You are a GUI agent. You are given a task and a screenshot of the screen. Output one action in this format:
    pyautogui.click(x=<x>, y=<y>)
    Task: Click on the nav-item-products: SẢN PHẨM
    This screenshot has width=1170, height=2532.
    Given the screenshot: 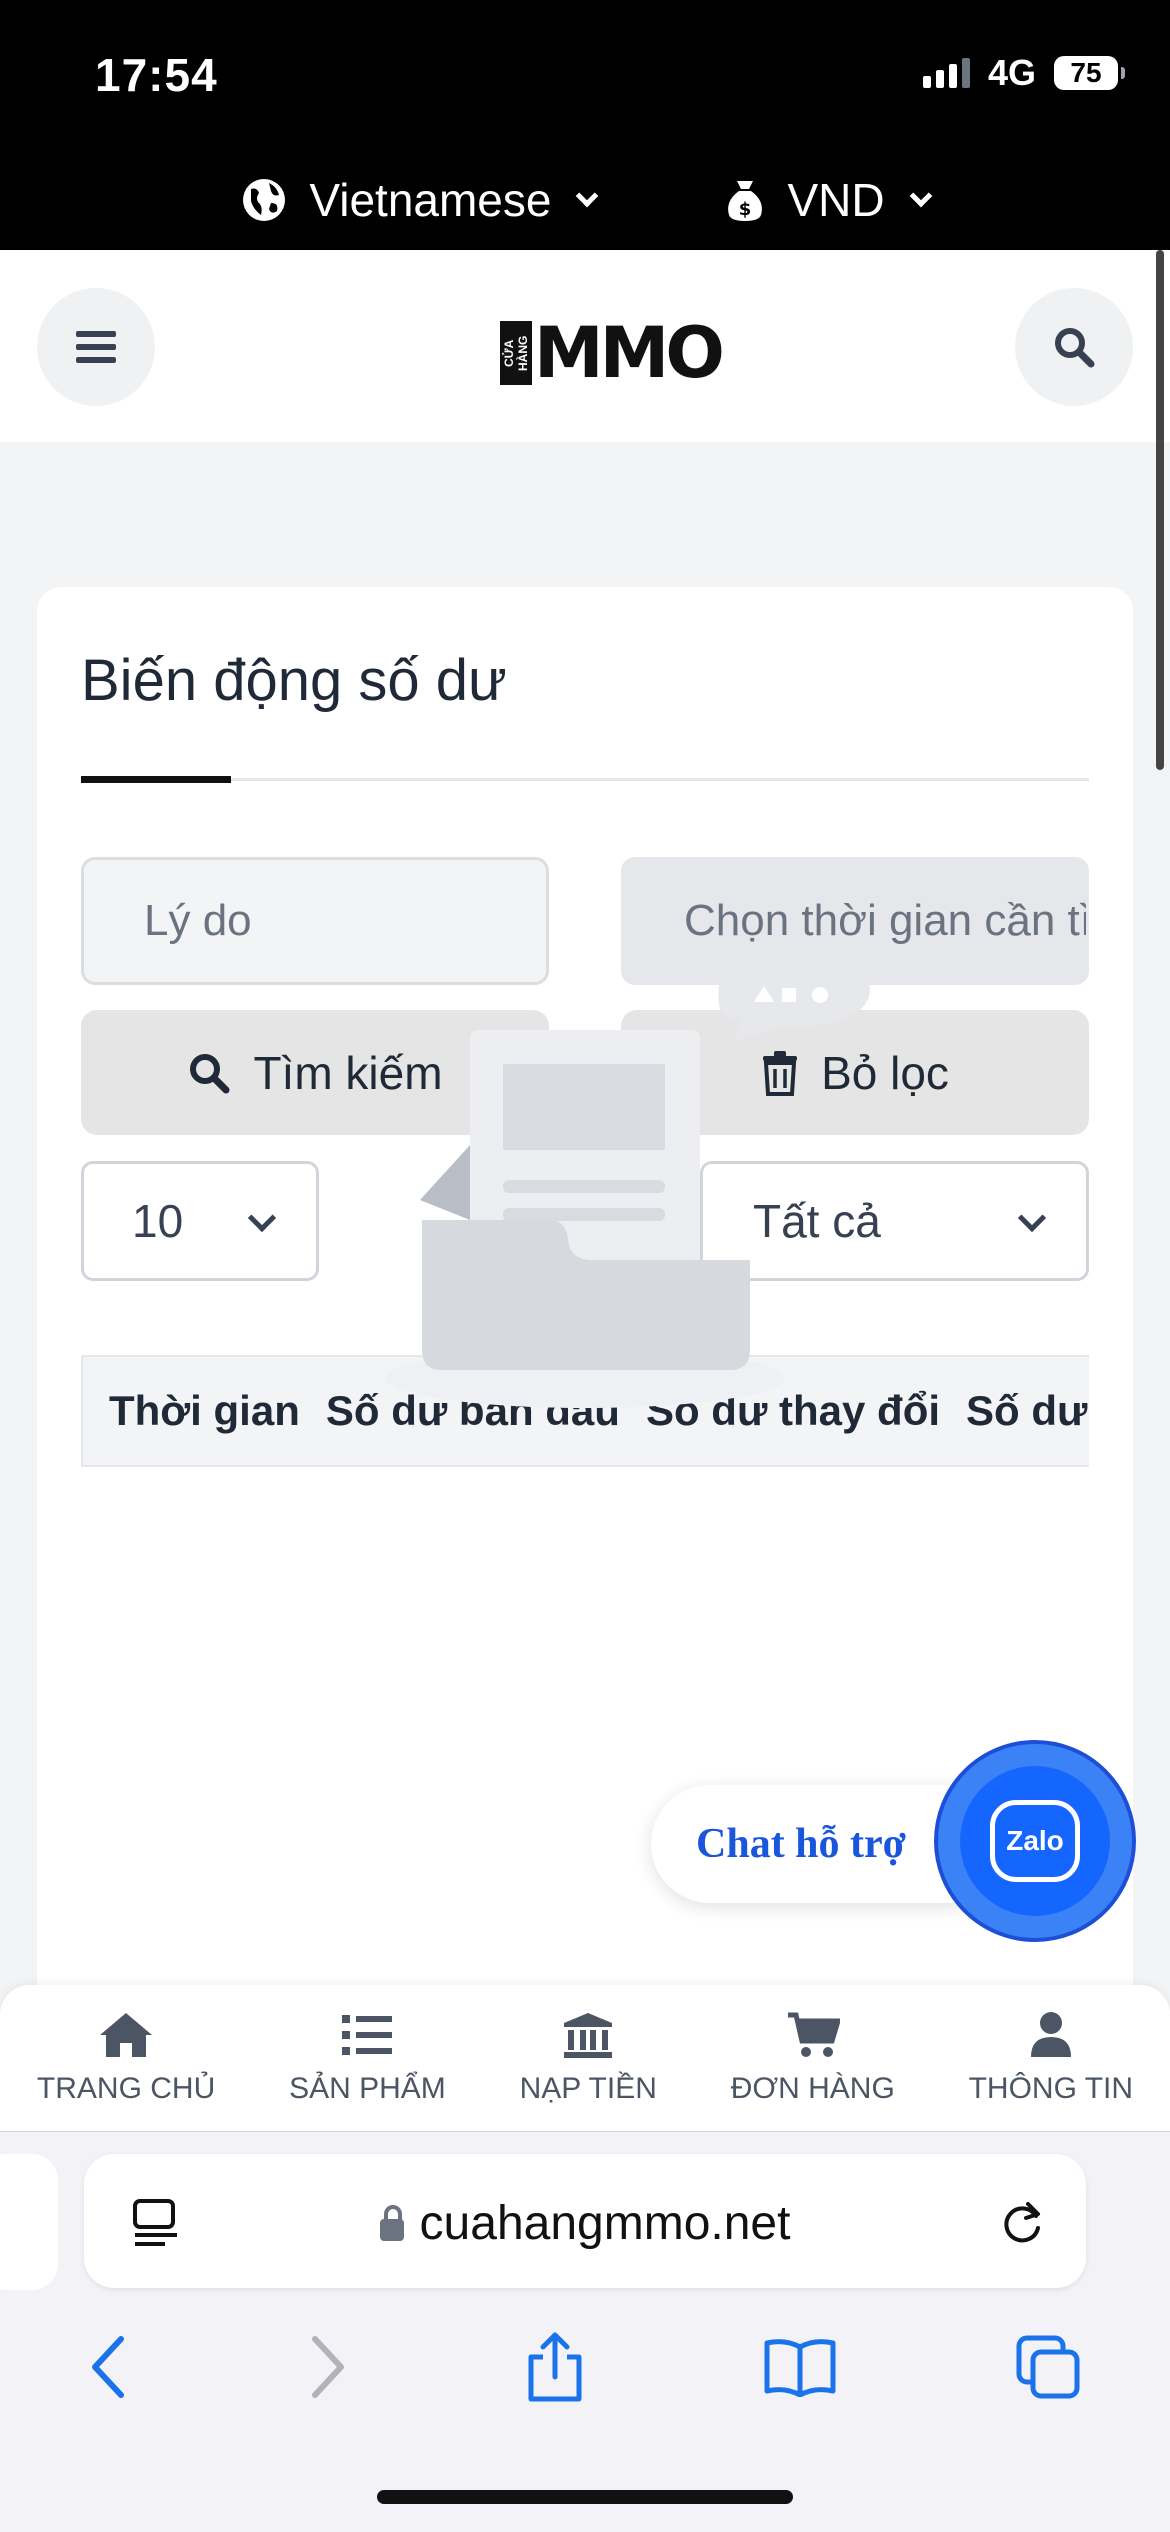 What is the action you would take?
    pyautogui.click(x=367, y=2058)
    